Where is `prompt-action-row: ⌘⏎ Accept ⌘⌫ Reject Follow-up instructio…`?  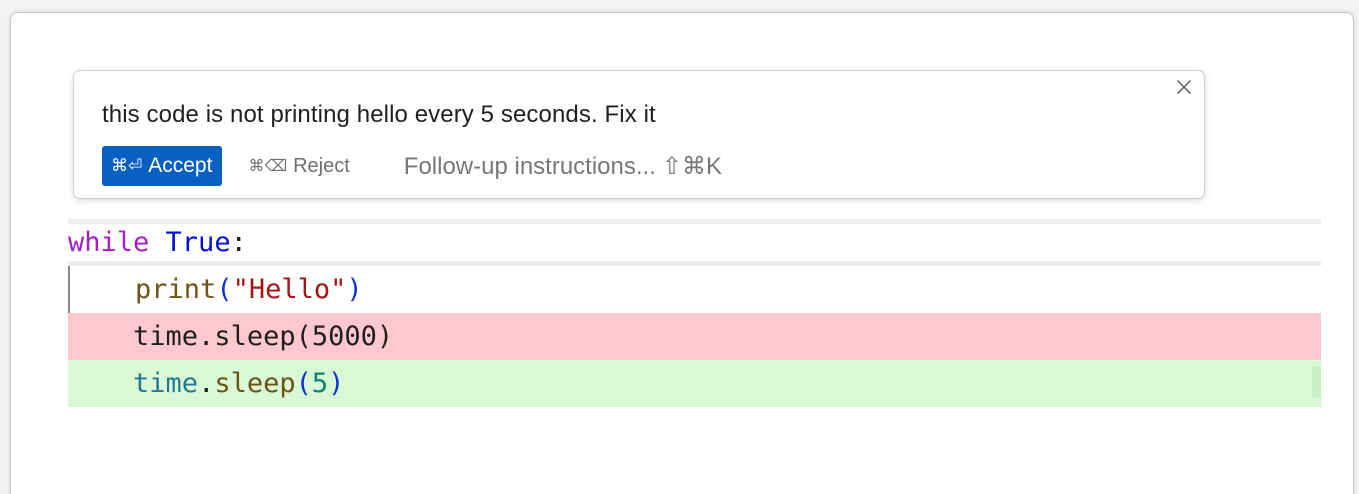
prompt-action-row: ⌘⏎ Accept ⌘⌫ Reject Follow-up instructio… is located at coordinates (412, 166).